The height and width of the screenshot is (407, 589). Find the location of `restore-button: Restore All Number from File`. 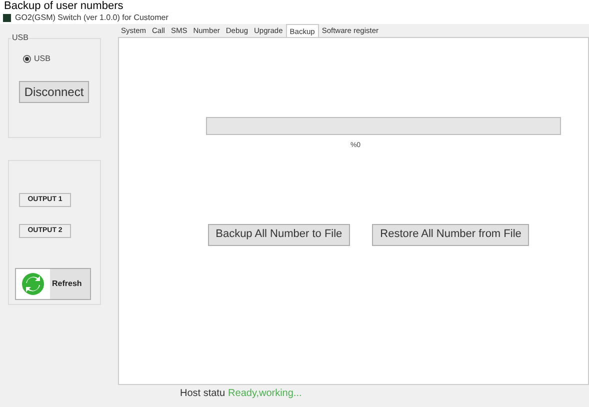

restore-button: Restore All Number from File is located at coordinates (451, 235).